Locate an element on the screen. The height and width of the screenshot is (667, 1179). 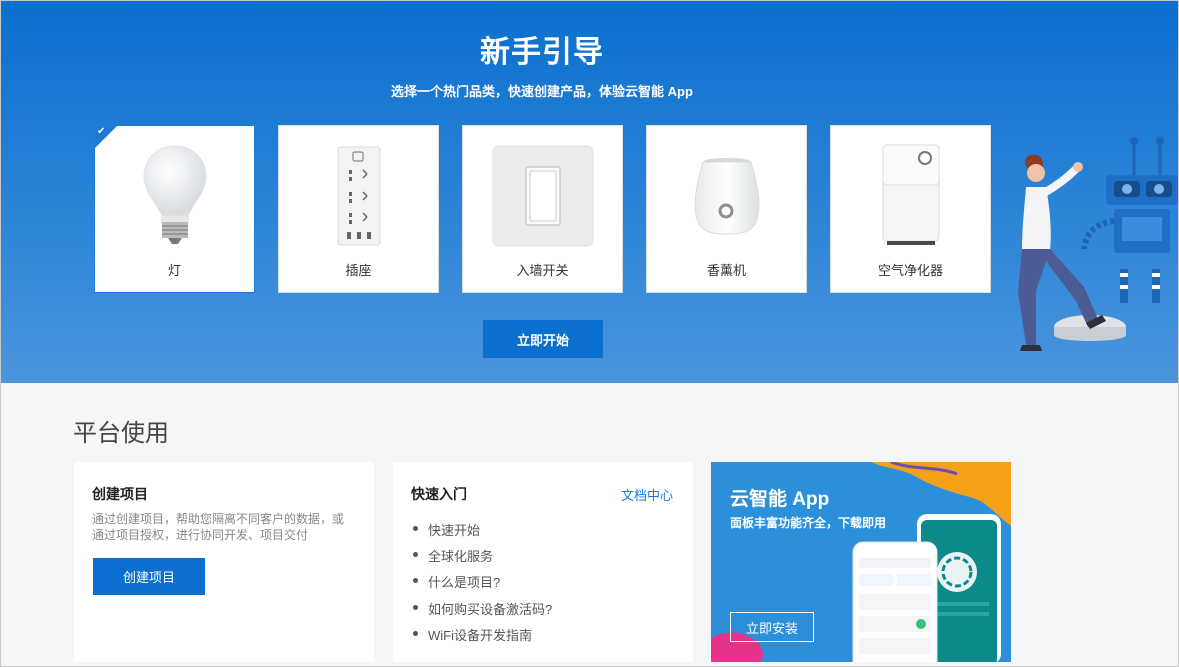
socket-icon is located at coordinates (358, 196).